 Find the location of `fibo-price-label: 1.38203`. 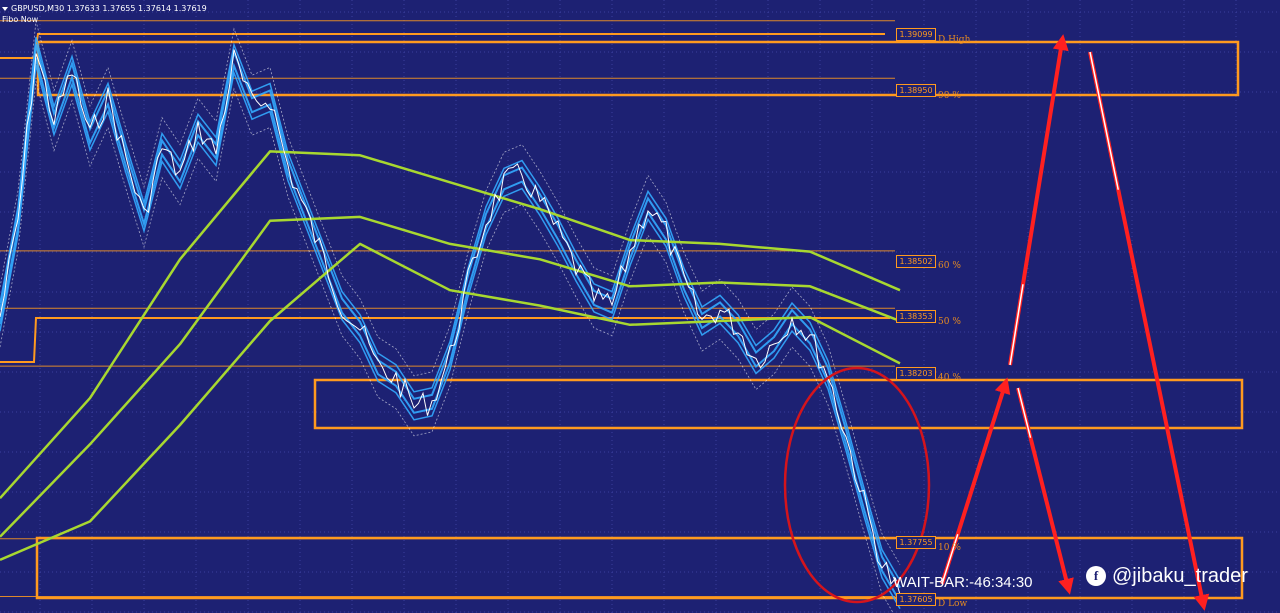

fibo-price-label: 1.38203 is located at coordinates (916, 373).